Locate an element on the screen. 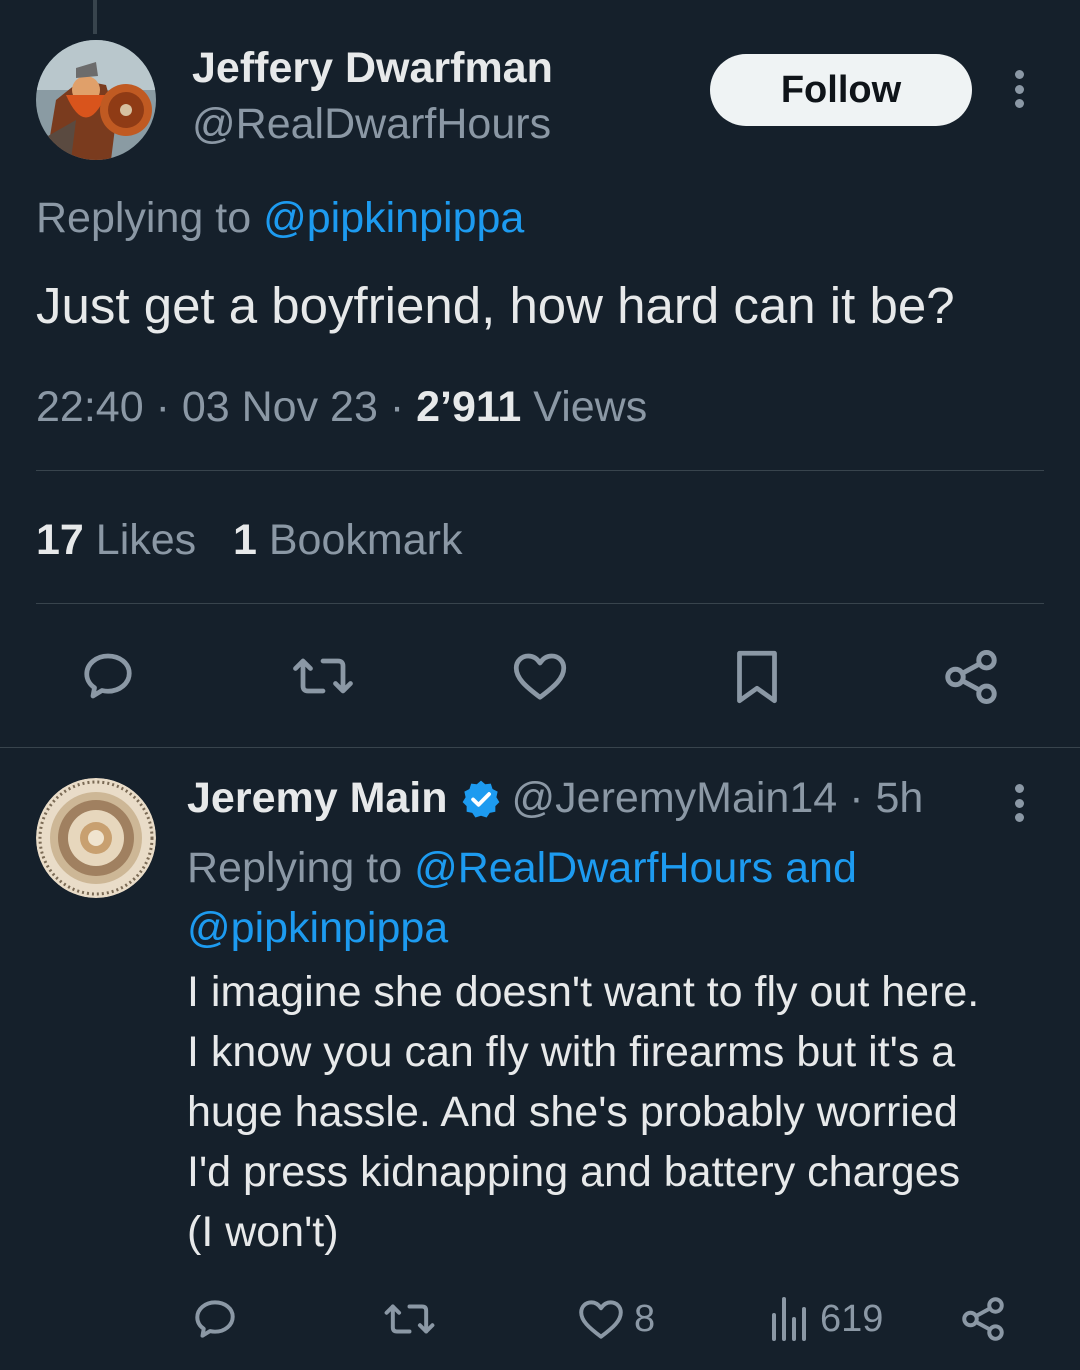 The image size is (1080, 1370). reply-likes-count: 8 is located at coordinates (645, 1318).